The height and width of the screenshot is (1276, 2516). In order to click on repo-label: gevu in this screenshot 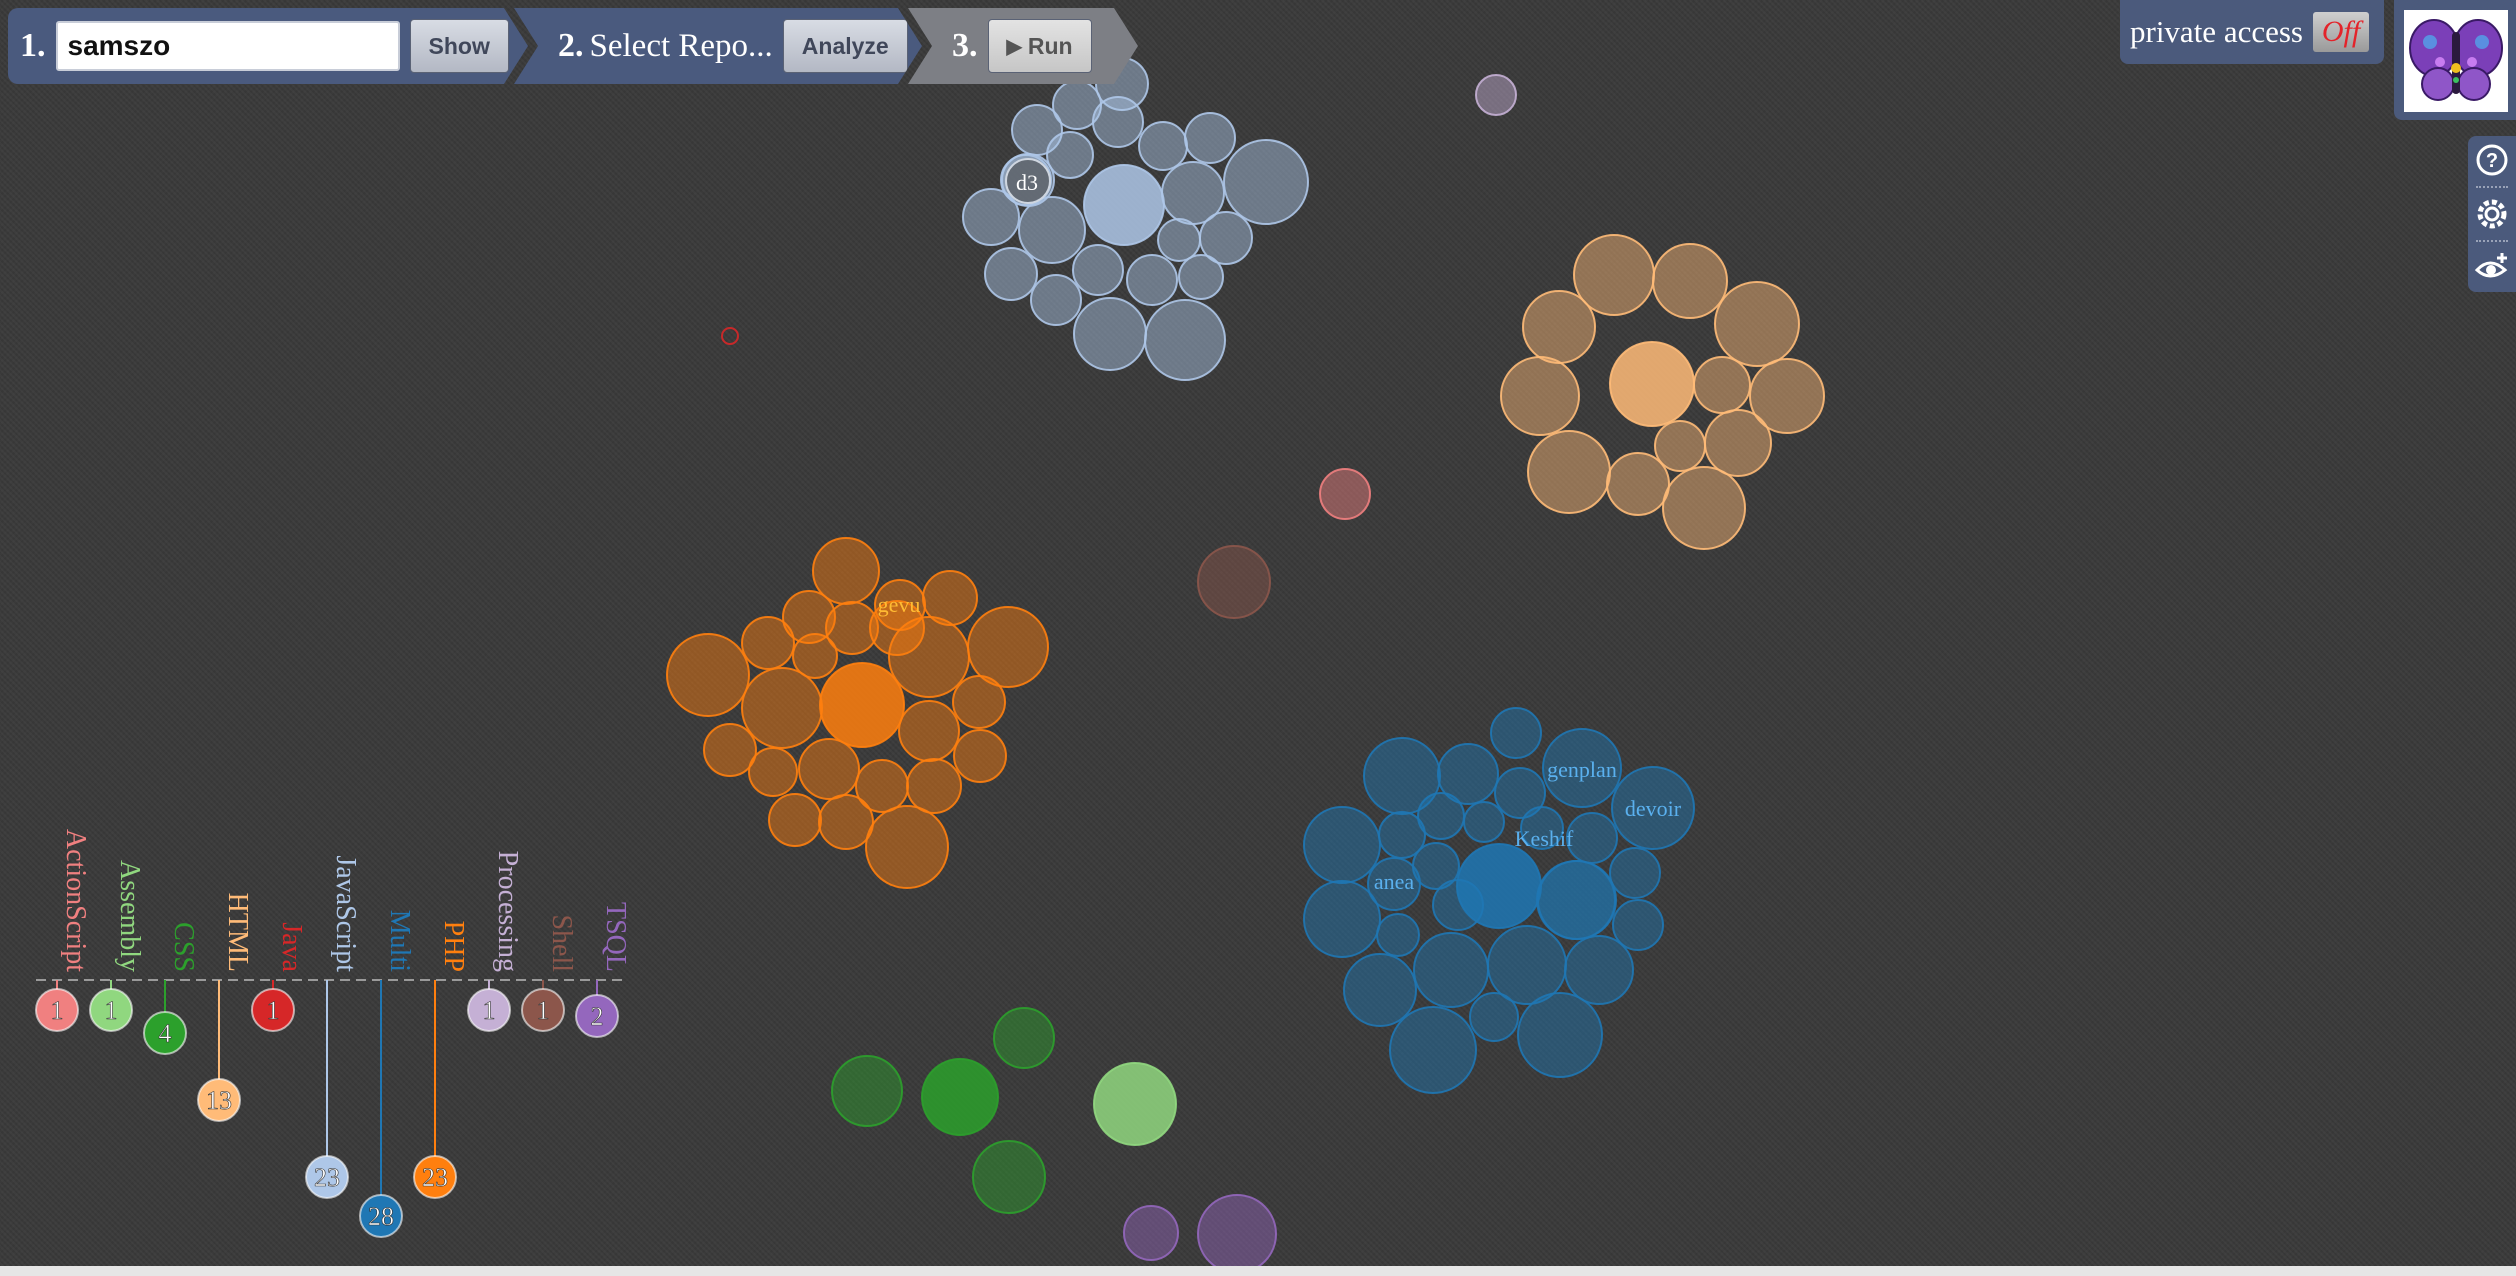, I will do `click(899, 604)`.